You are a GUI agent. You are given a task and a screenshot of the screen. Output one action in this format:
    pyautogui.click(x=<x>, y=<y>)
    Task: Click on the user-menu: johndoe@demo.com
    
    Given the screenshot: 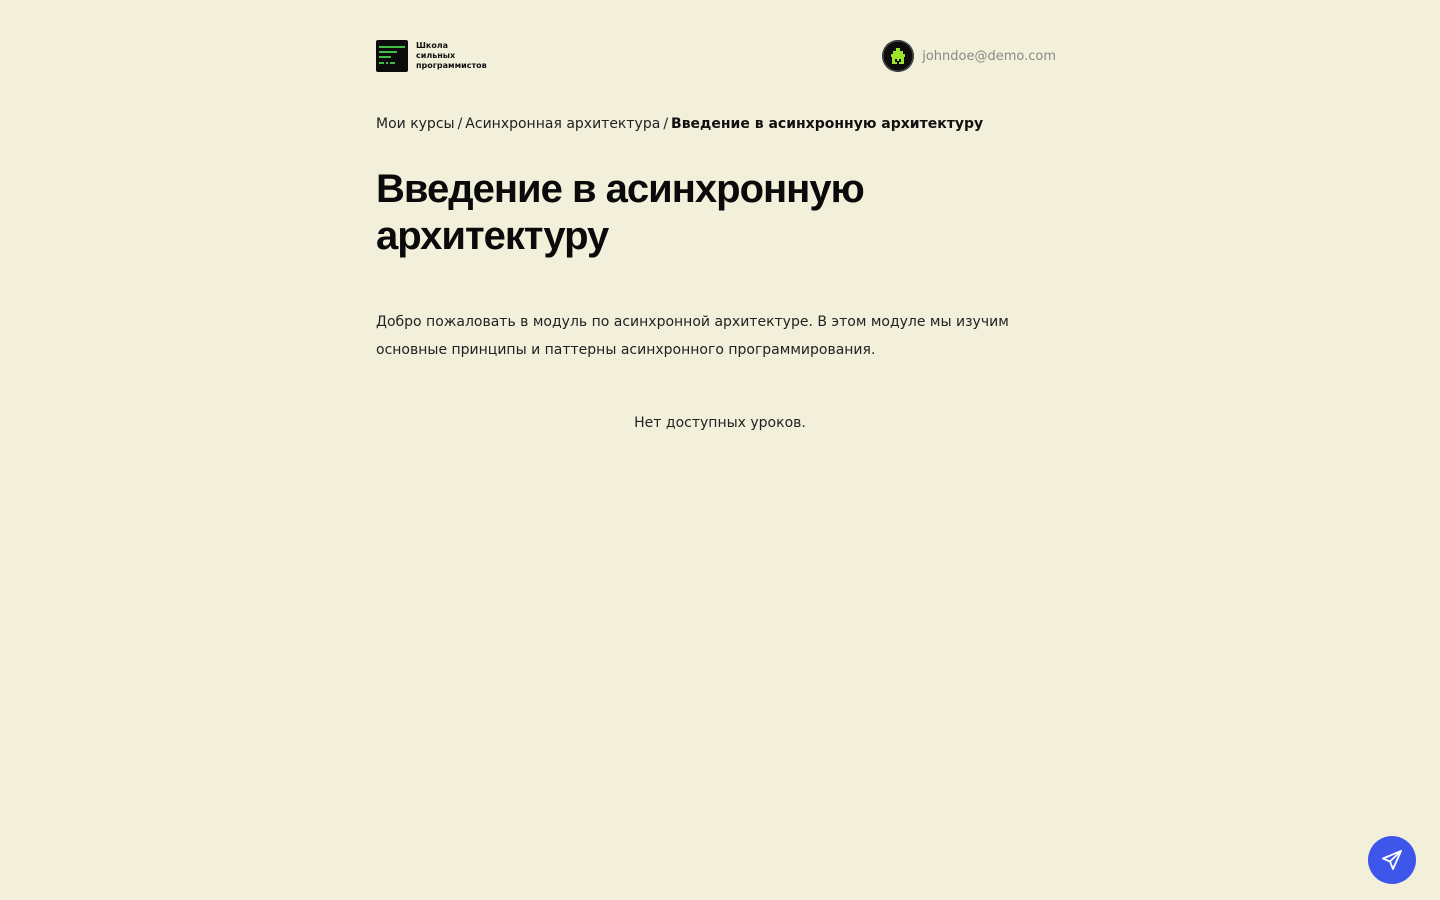 What is the action you would take?
    pyautogui.click(x=969, y=56)
    